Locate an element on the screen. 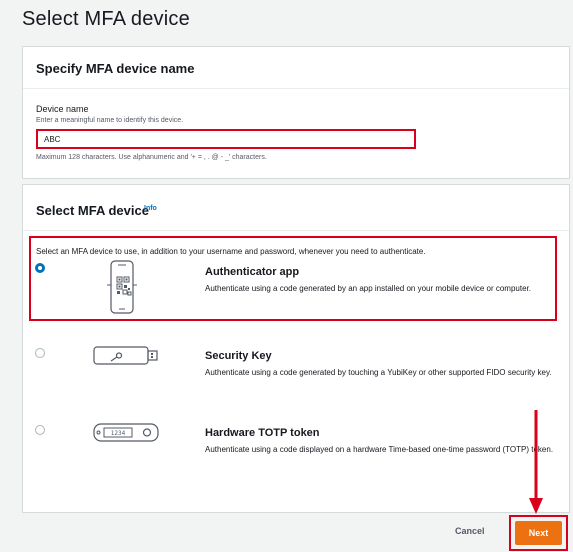 This screenshot has height=552, width=573. info-link: Info is located at coordinates (150, 208).